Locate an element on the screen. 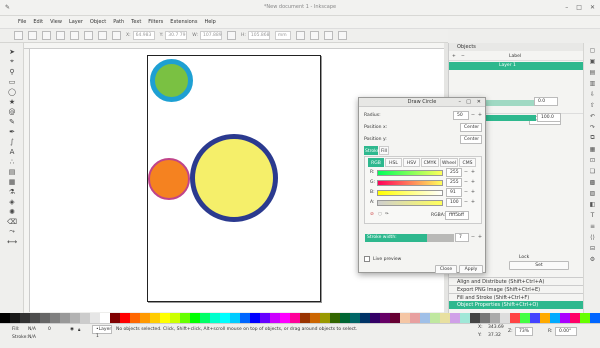  rotate-ccw-icon is located at coordinates (46, 35).